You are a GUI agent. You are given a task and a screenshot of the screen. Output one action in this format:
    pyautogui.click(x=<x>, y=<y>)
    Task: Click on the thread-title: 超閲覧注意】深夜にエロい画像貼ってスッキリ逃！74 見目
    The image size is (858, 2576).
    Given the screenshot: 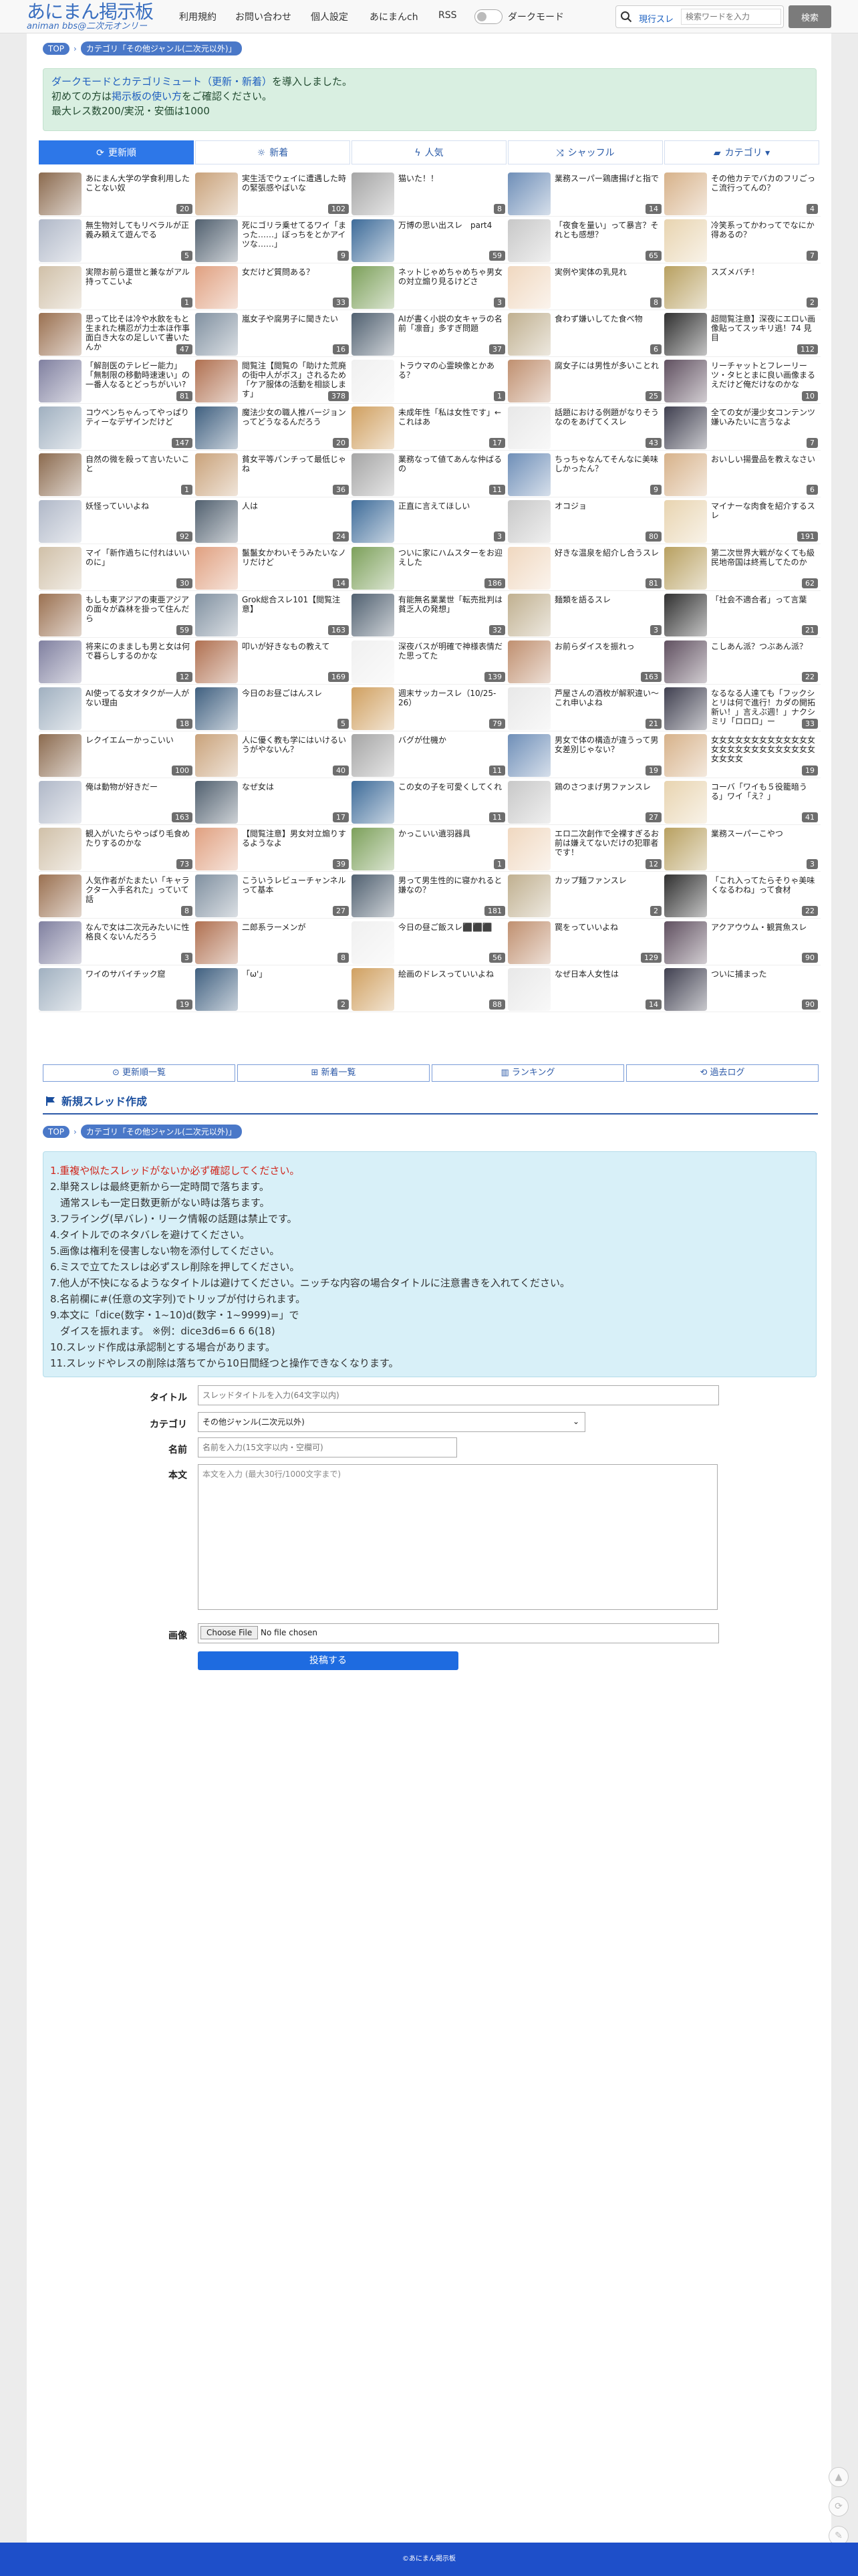 What is the action you would take?
    pyautogui.click(x=764, y=328)
    